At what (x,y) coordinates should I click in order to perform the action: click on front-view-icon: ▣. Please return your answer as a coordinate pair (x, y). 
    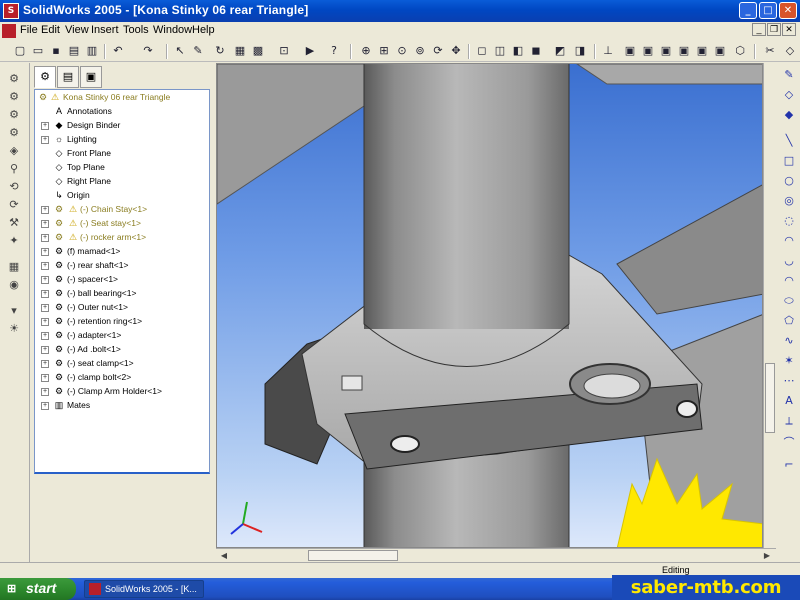
    Looking at the image, I should click on (630, 51).